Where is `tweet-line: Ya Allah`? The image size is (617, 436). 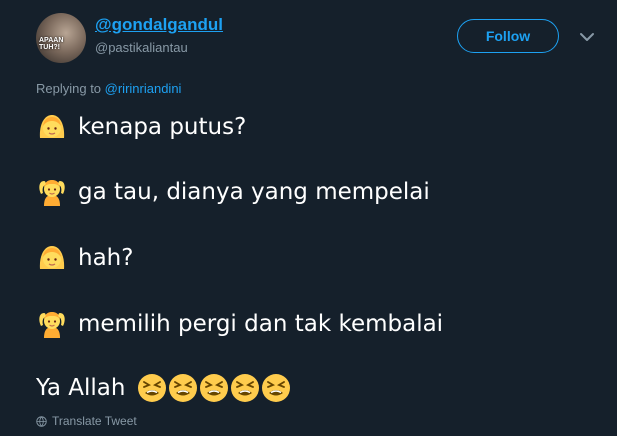
tweet-line: Ya Allah is located at coordinates (164, 388).